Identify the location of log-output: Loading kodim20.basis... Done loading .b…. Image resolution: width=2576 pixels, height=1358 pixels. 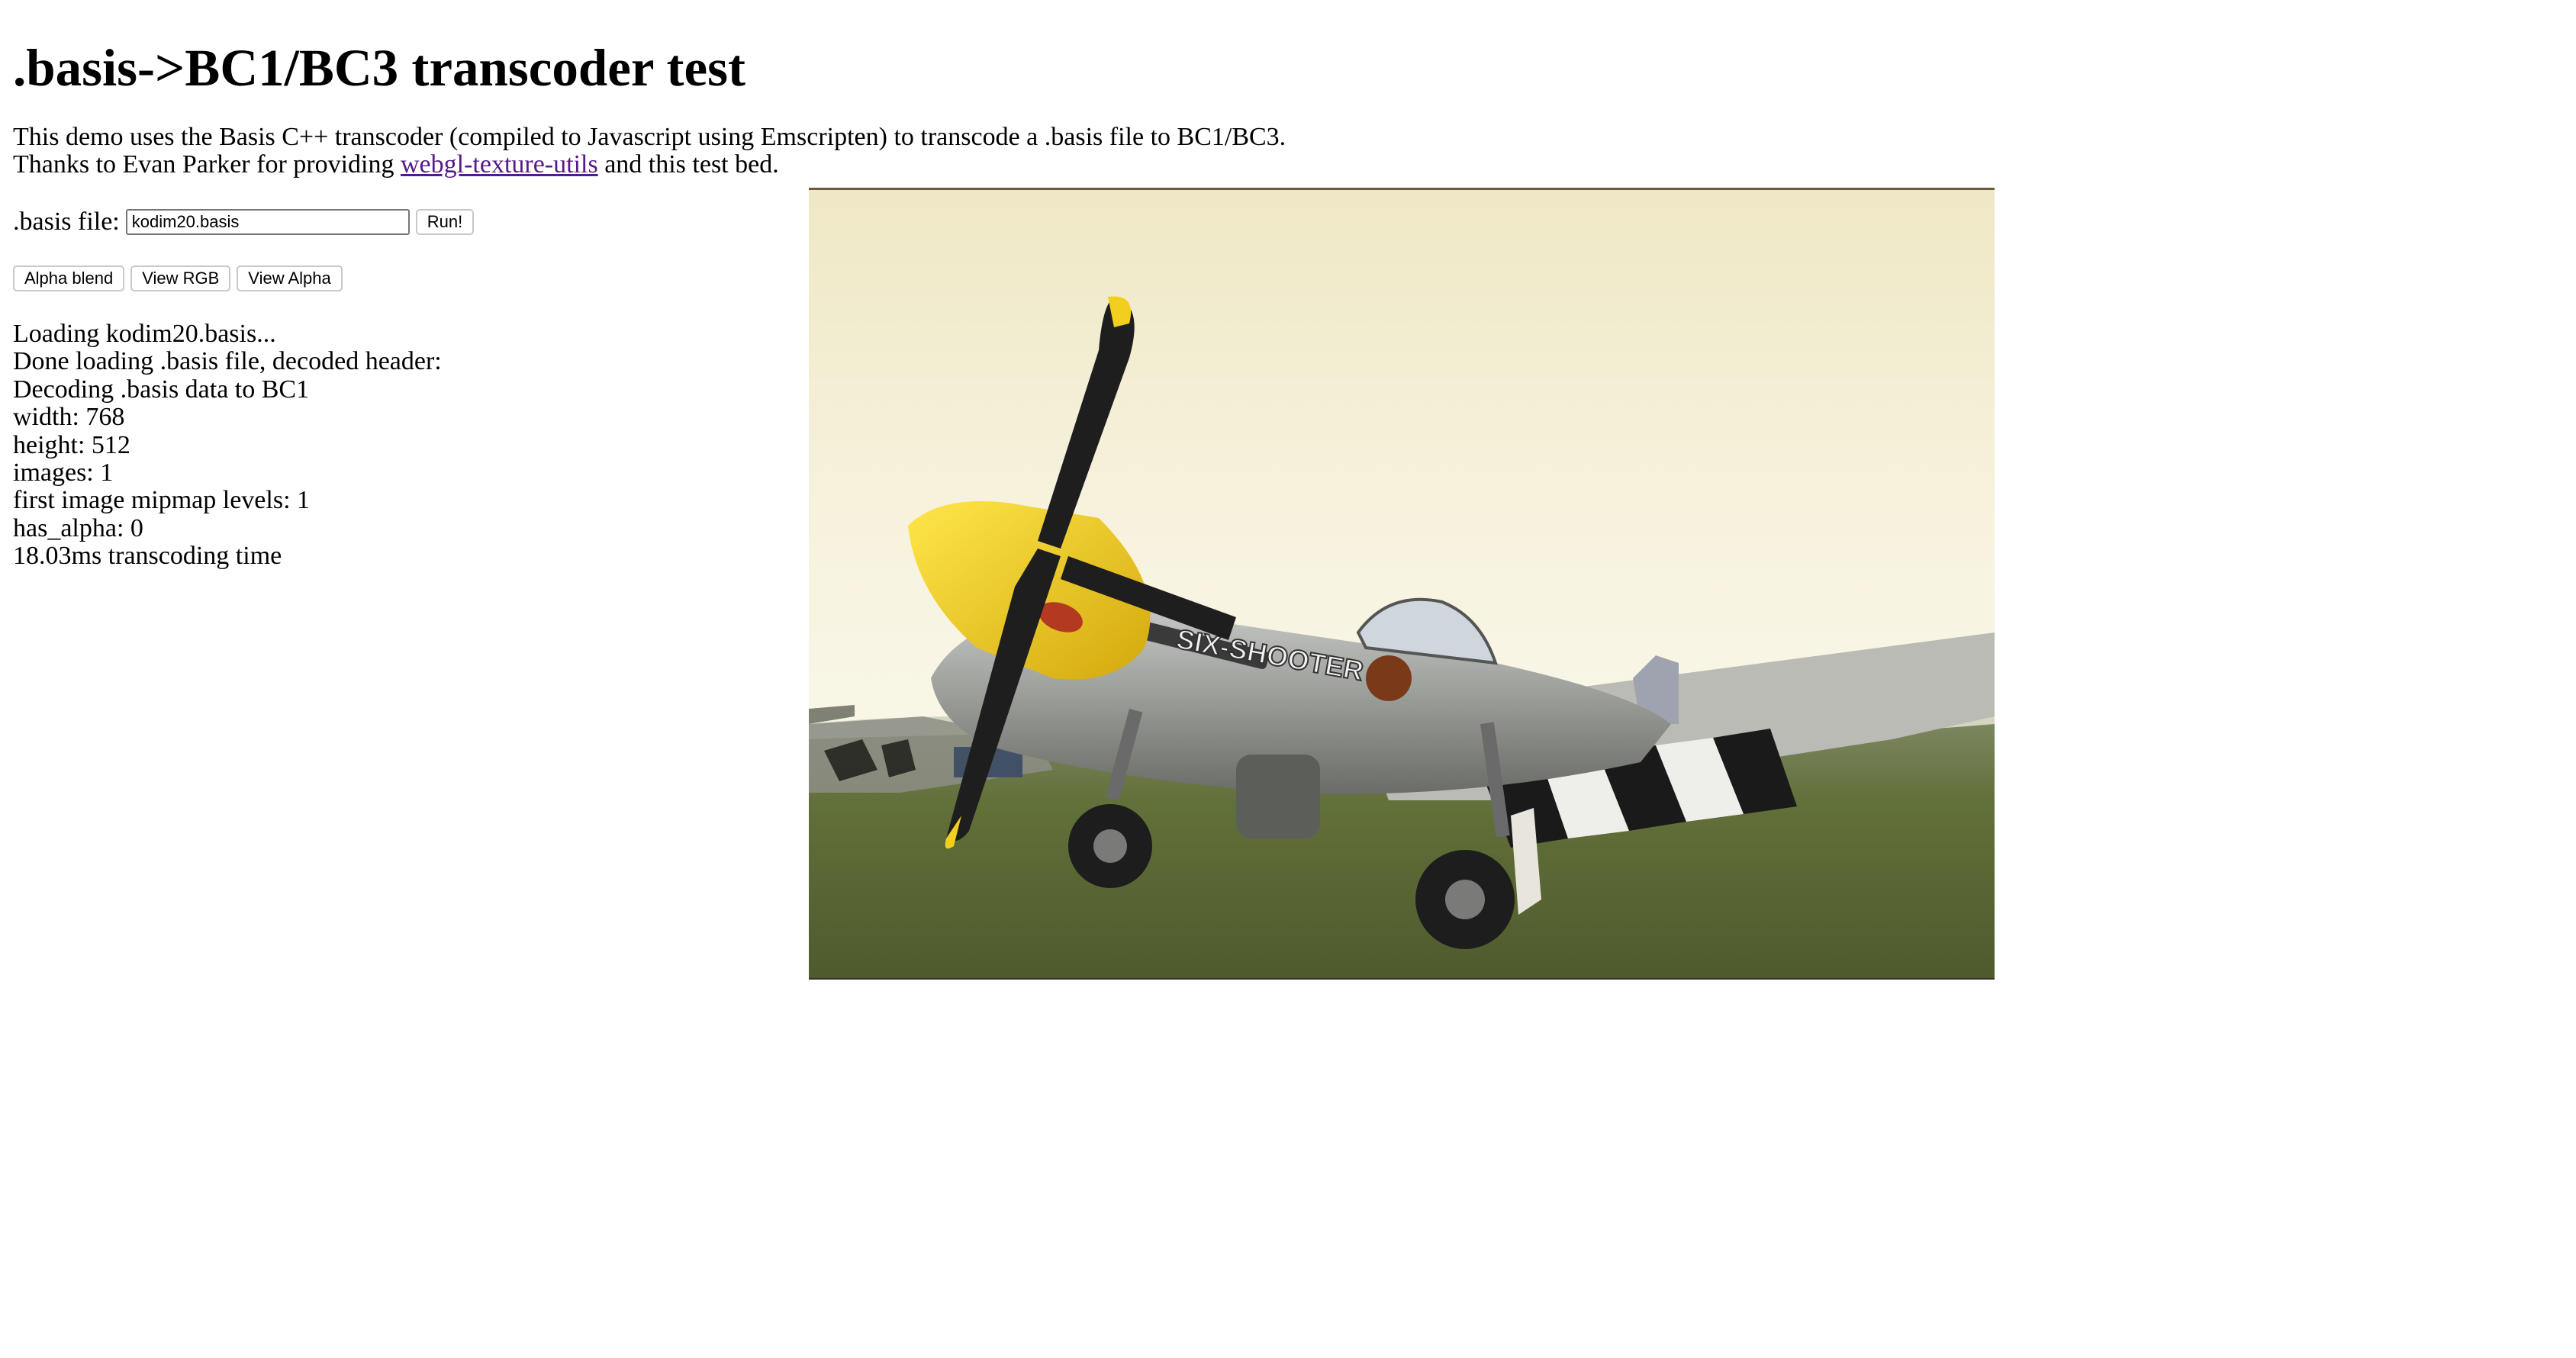
(227, 445).